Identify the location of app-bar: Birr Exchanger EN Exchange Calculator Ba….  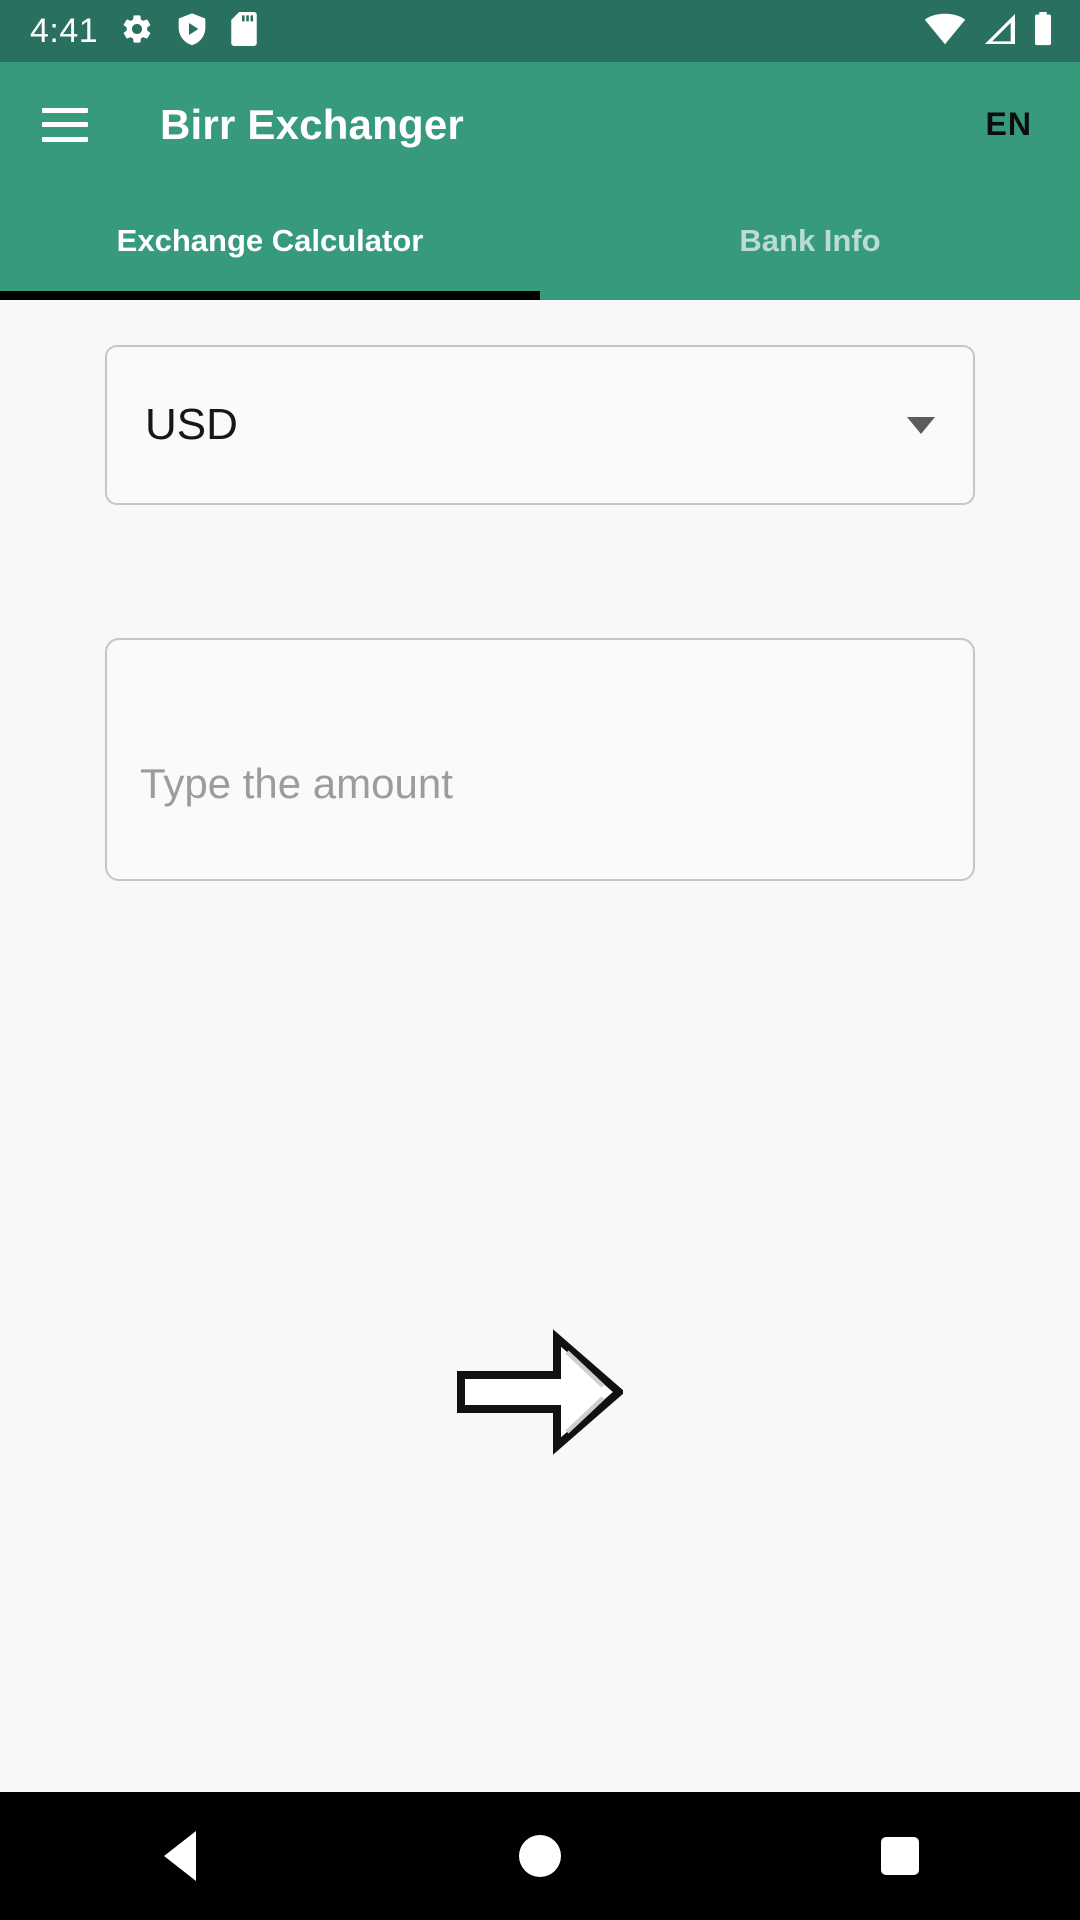
(540, 181).